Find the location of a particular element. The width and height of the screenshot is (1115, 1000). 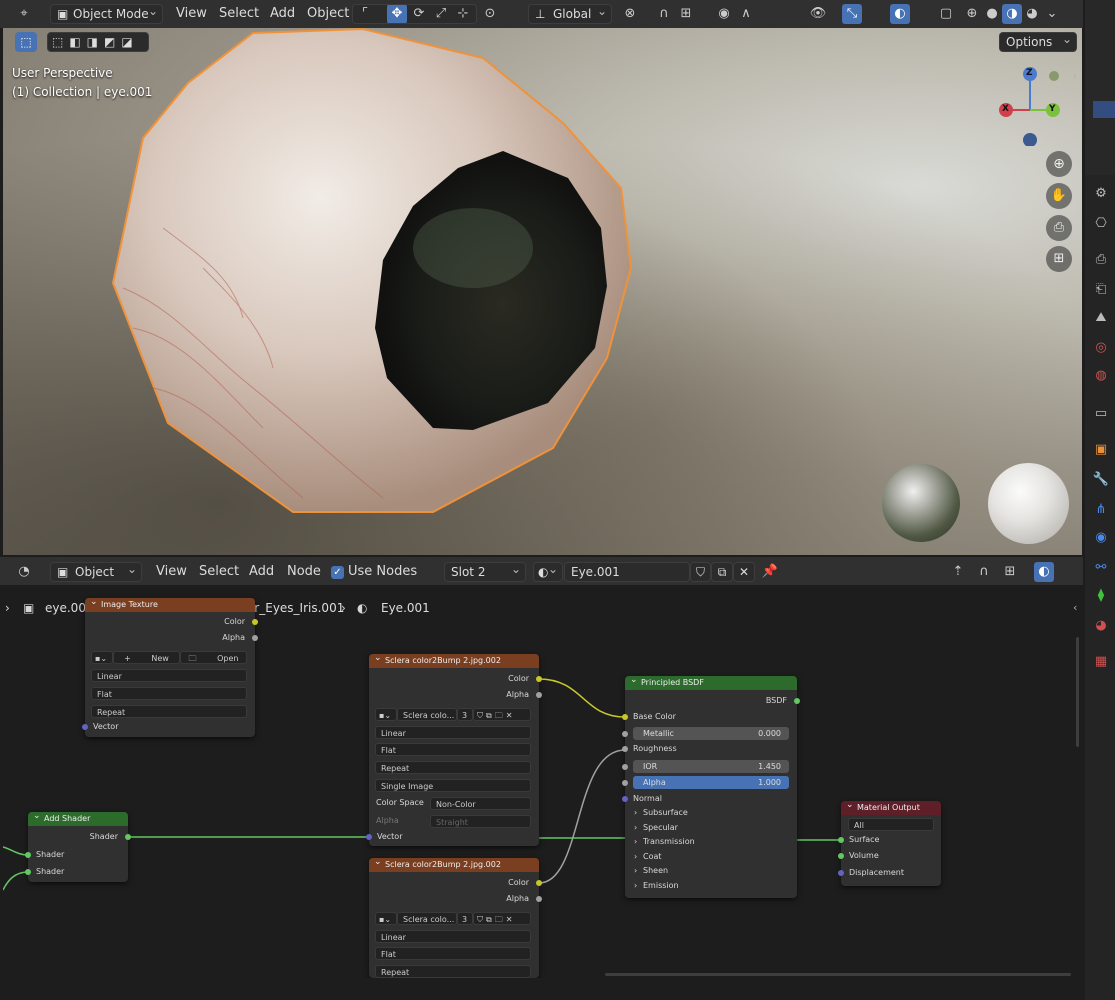

alpha-mode-dropdown: Straight is located at coordinates (480, 821).